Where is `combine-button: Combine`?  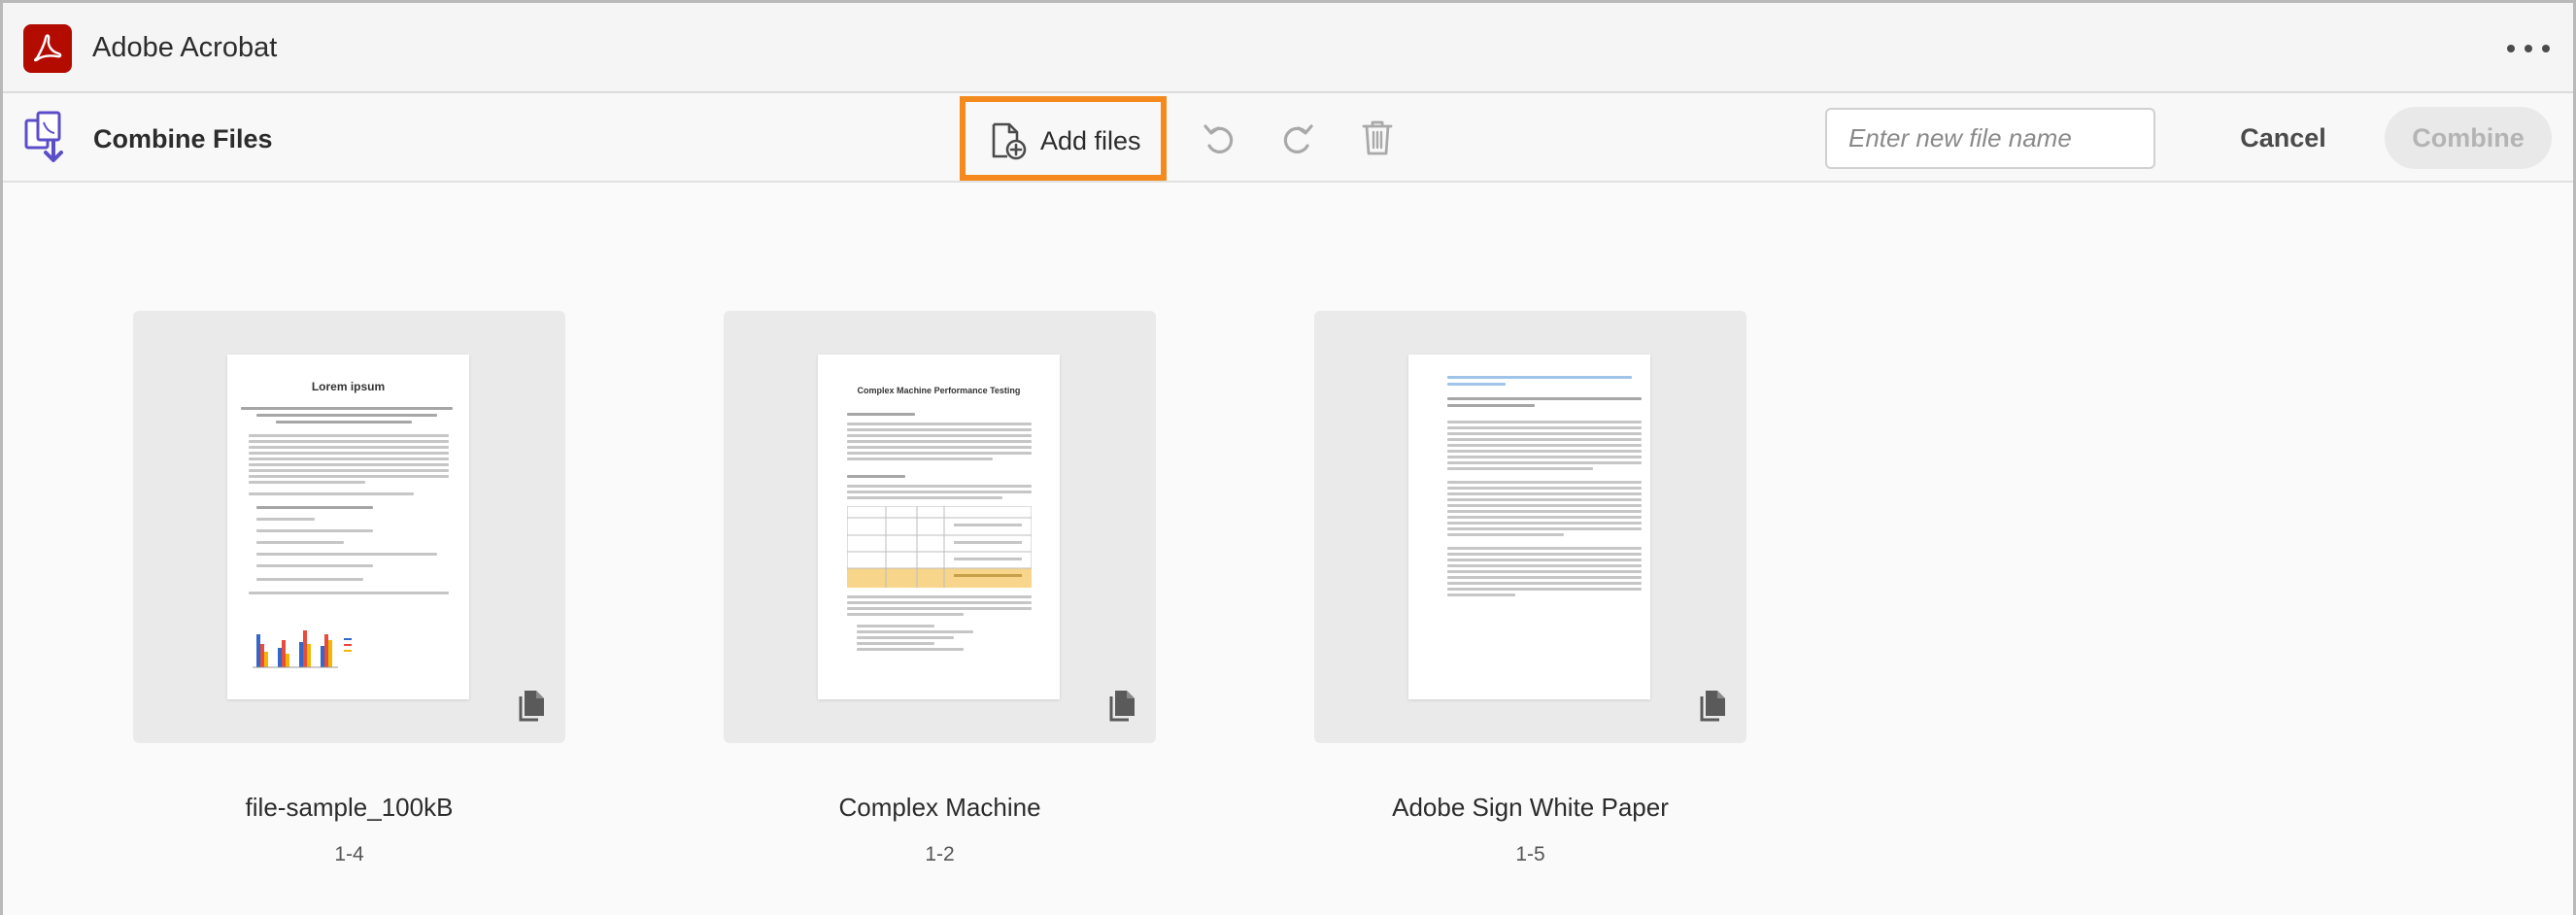
combine-button: Combine is located at coordinates (2468, 138).